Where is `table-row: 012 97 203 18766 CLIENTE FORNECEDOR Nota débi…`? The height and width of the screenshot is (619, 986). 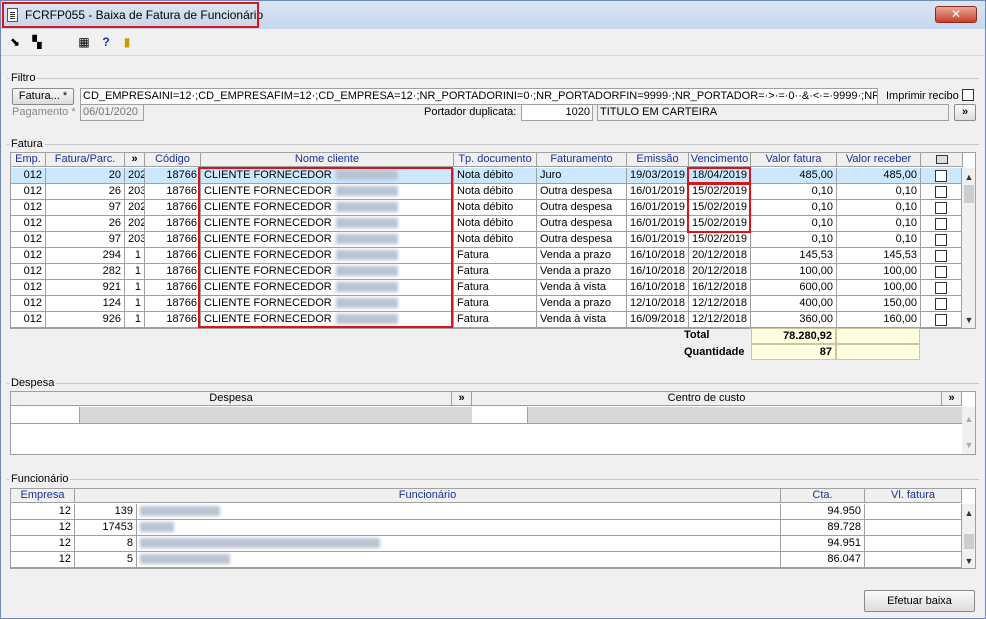 table-row: 012 97 203 18766 CLIENTE FORNECEDOR Nota débi… is located at coordinates (486, 240).